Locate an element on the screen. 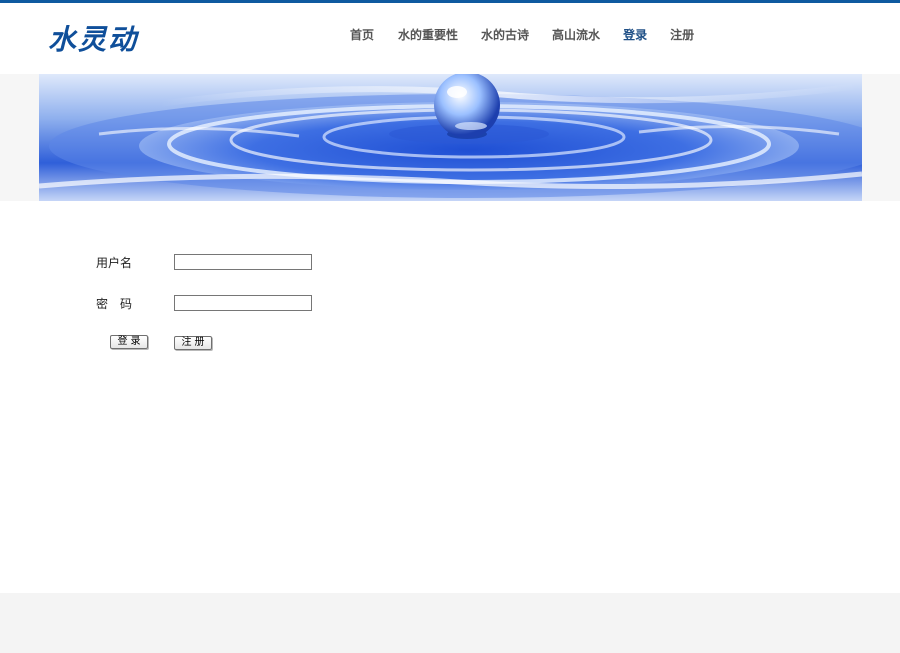 The width and height of the screenshot is (900, 653). nav-home: 首页 is located at coordinates (362, 37).